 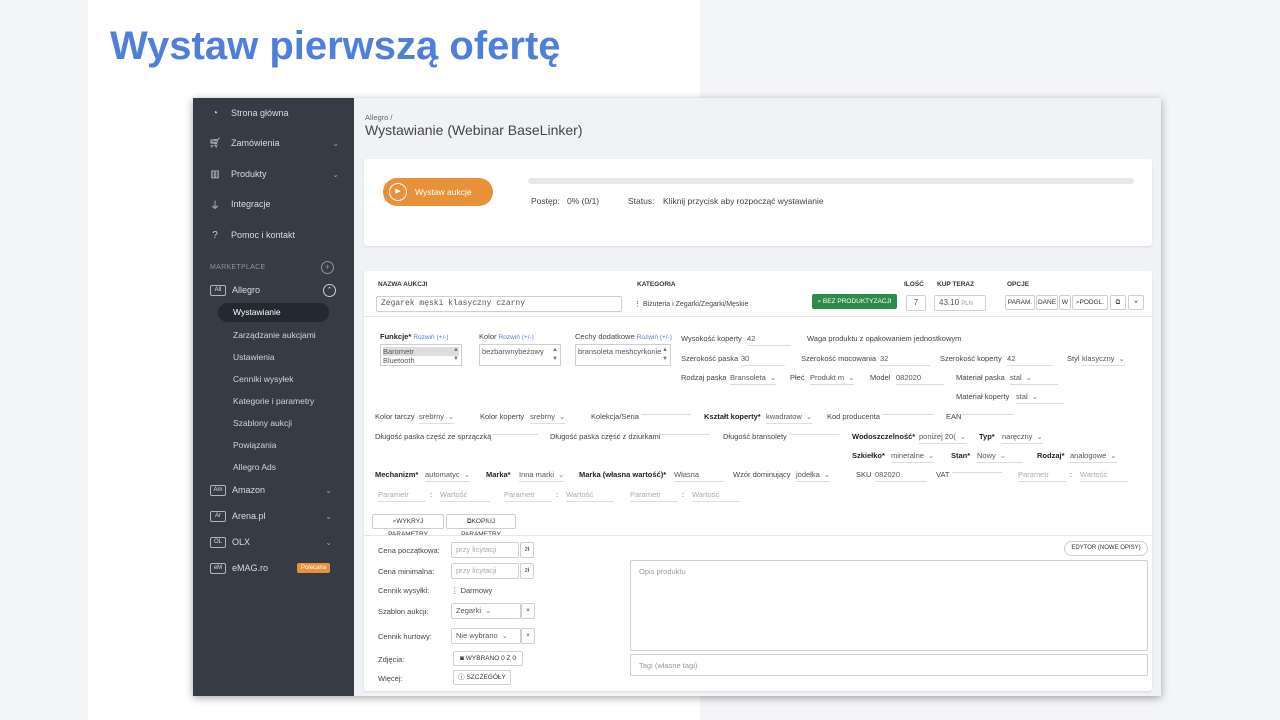 What do you see at coordinates (471, 590) in the screenshot?
I see `cennik-wysylki-value: ⋮ Darmowy` at bounding box center [471, 590].